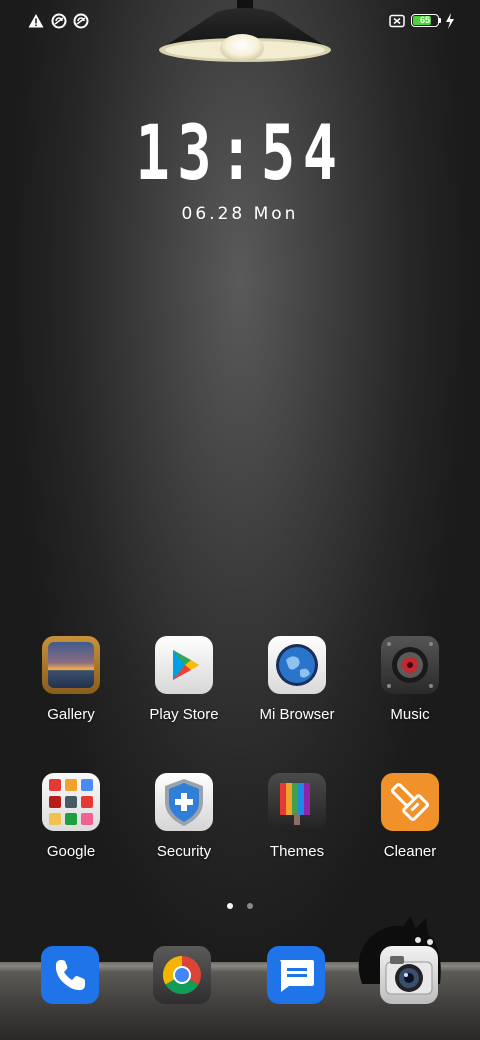 The image size is (480, 1040). Describe the element at coordinates (245, 31) in the screenshot. I see `lamp-icon` at that location.